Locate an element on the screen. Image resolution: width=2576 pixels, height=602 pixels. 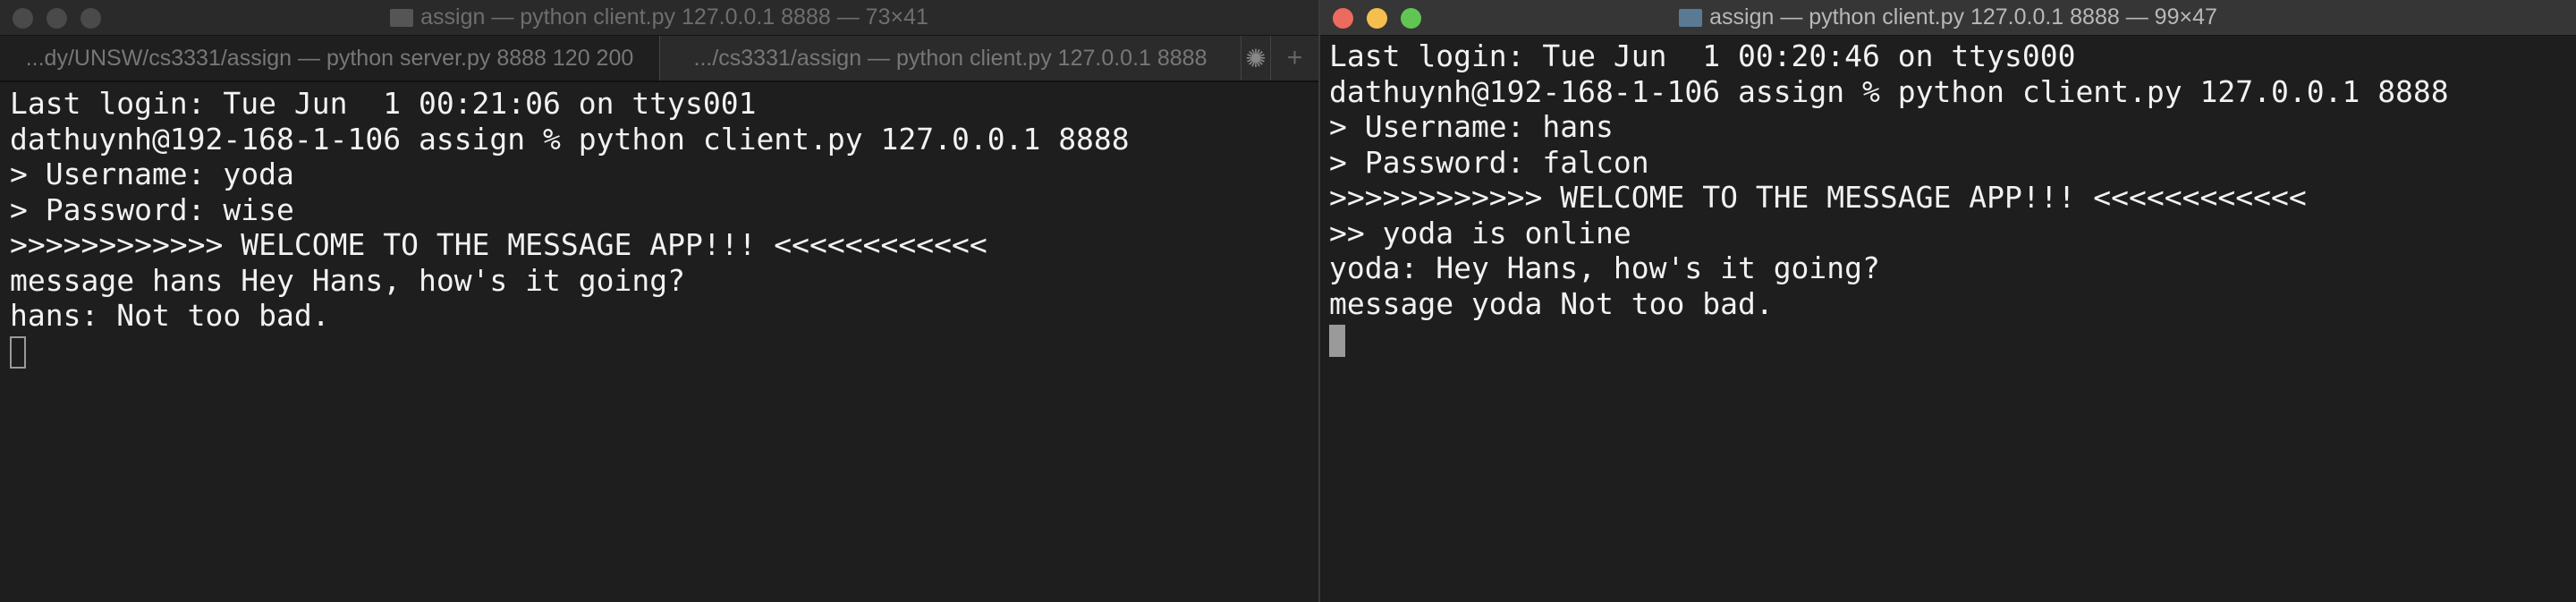
terminal-line: yoda: Hey Hans, how's it going? is located at coordinates (1604, 267).